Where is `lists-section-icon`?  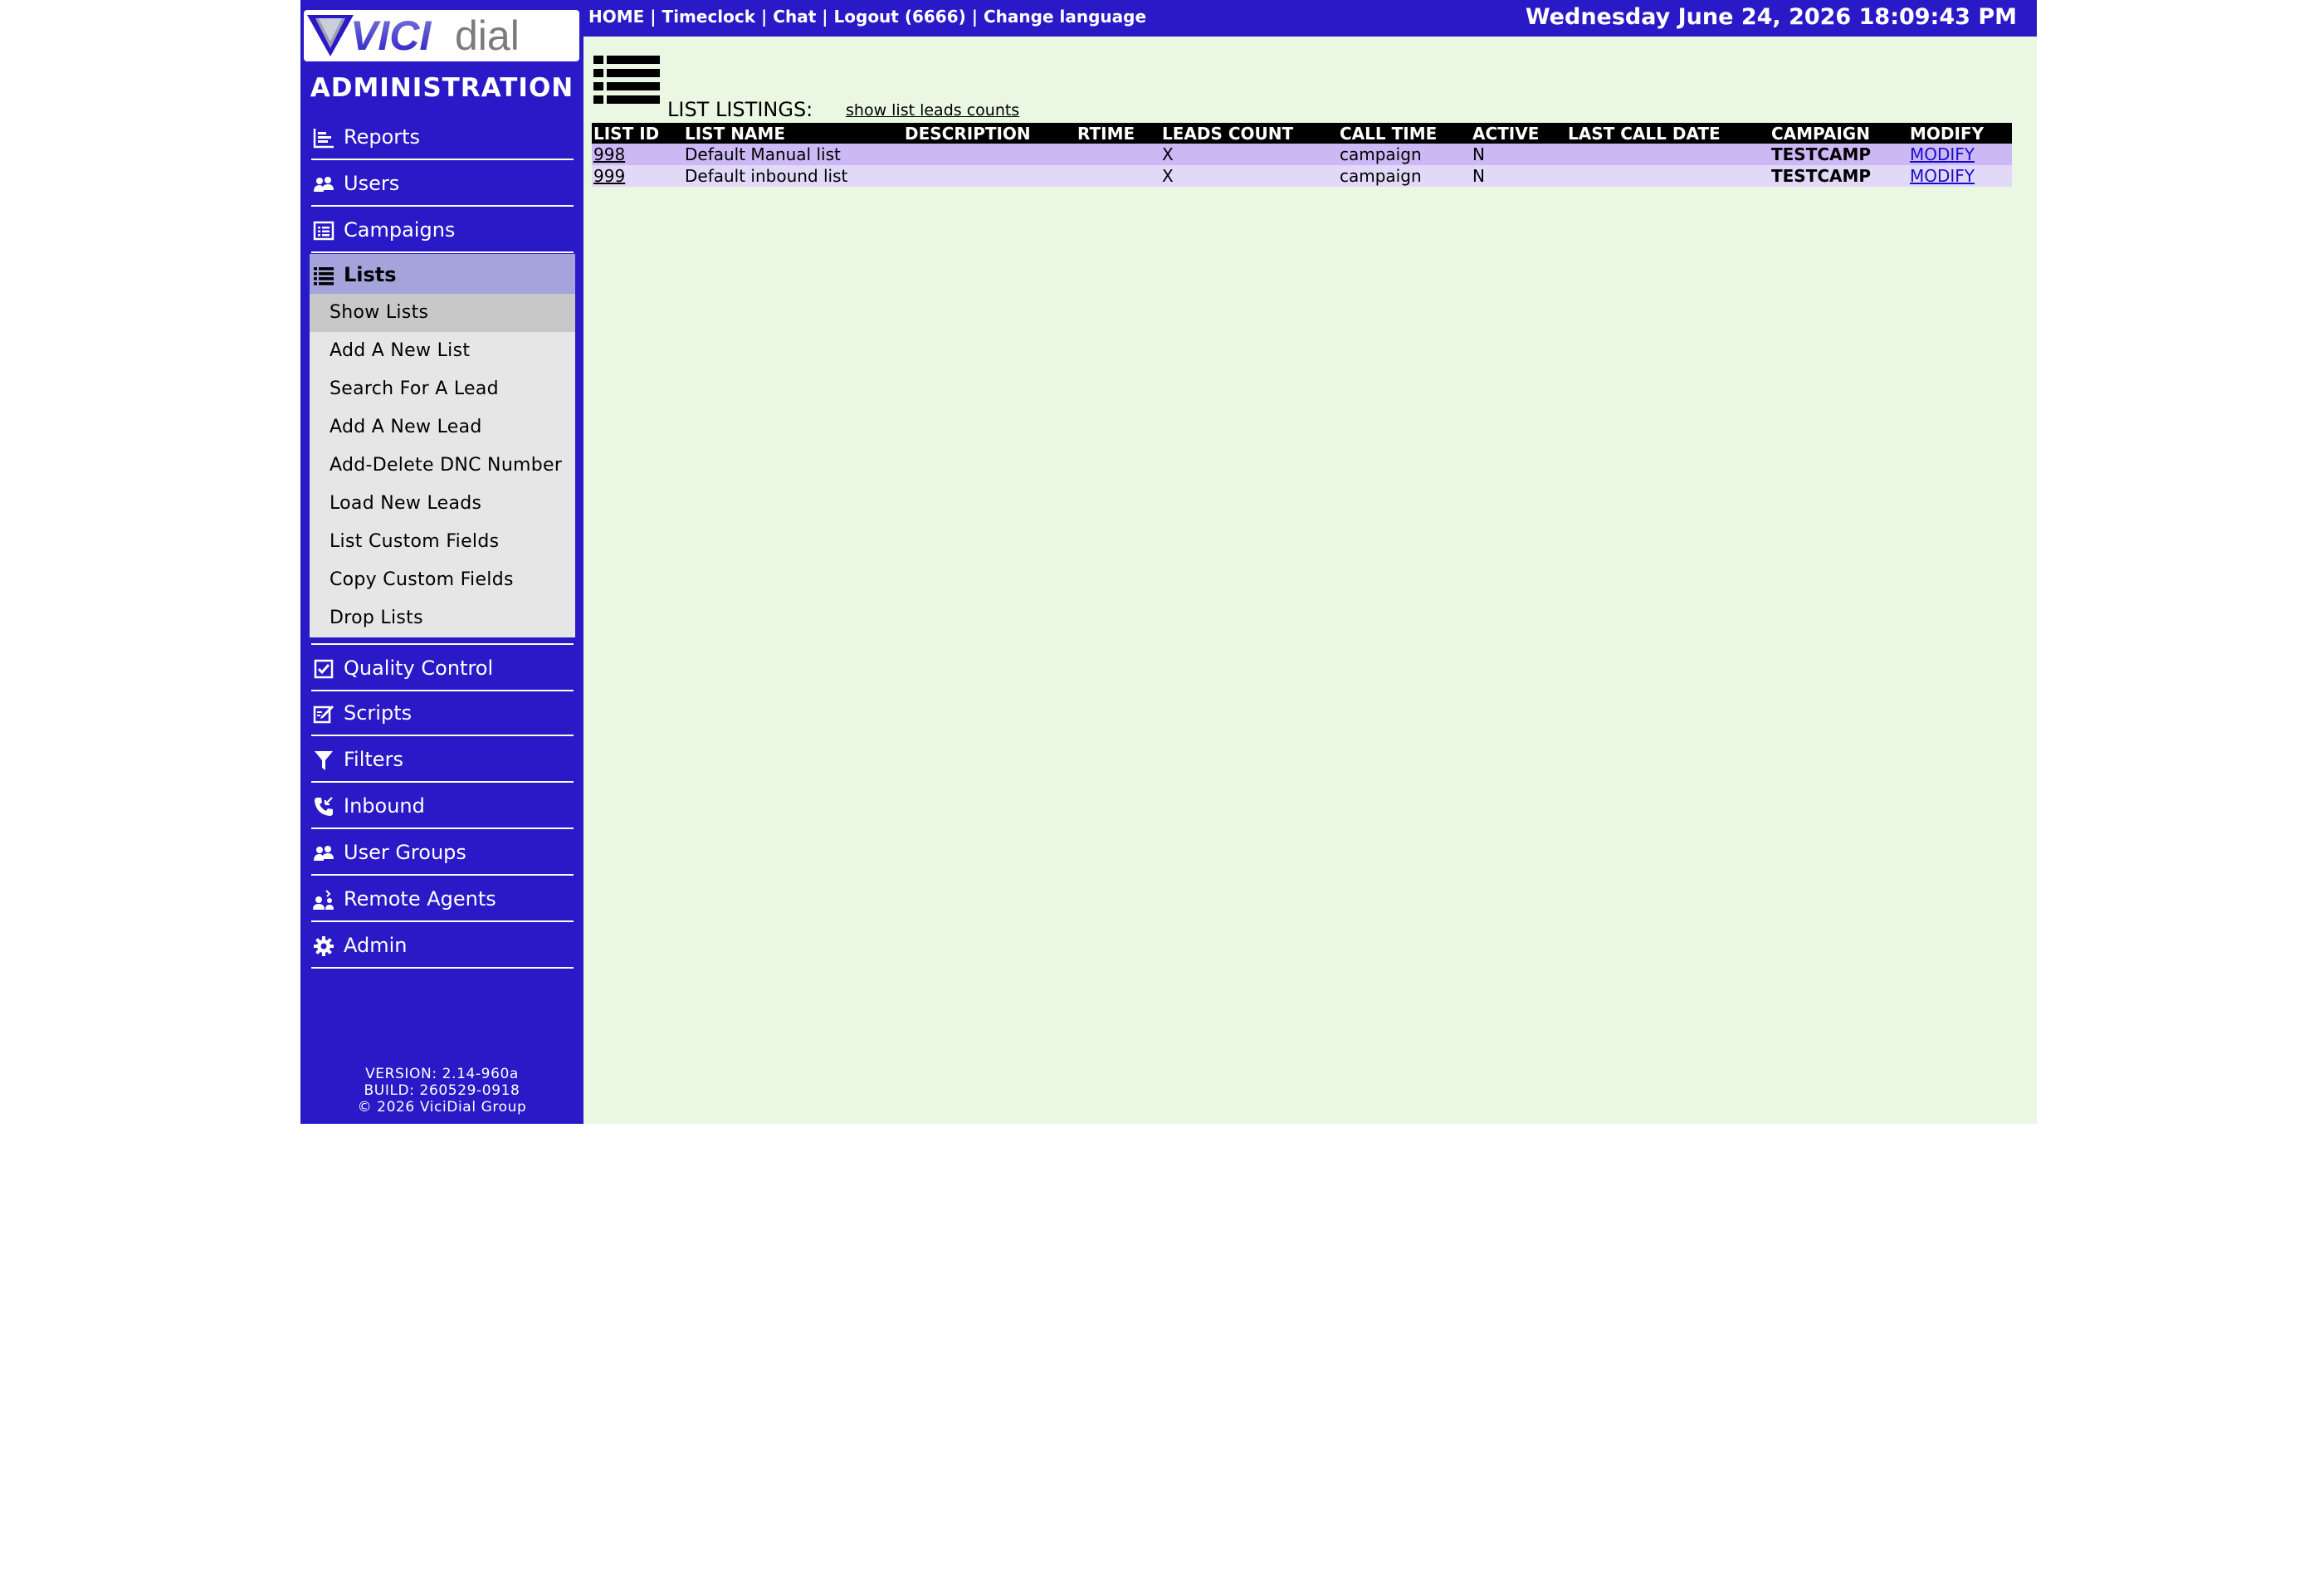 lists-section-icon is located at coordinates (626, 83).